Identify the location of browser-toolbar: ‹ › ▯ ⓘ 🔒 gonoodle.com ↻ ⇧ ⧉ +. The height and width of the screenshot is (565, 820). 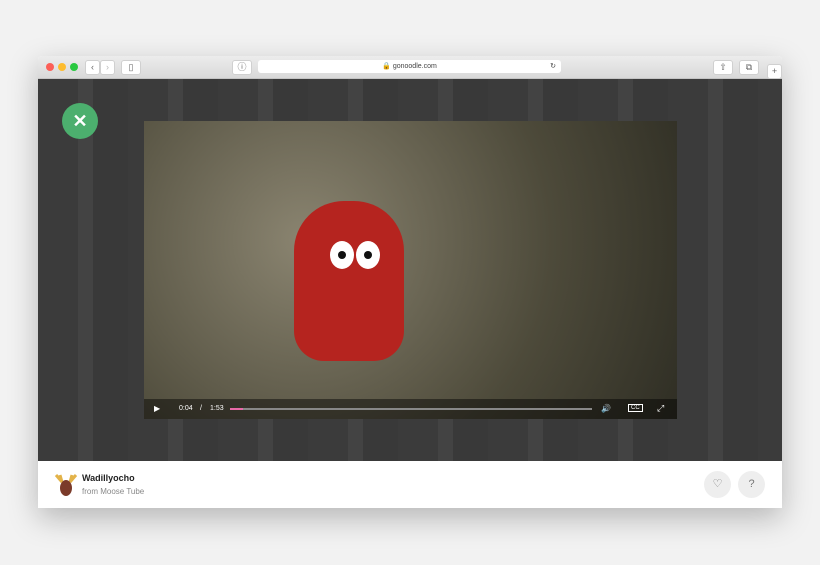
(410, 67).